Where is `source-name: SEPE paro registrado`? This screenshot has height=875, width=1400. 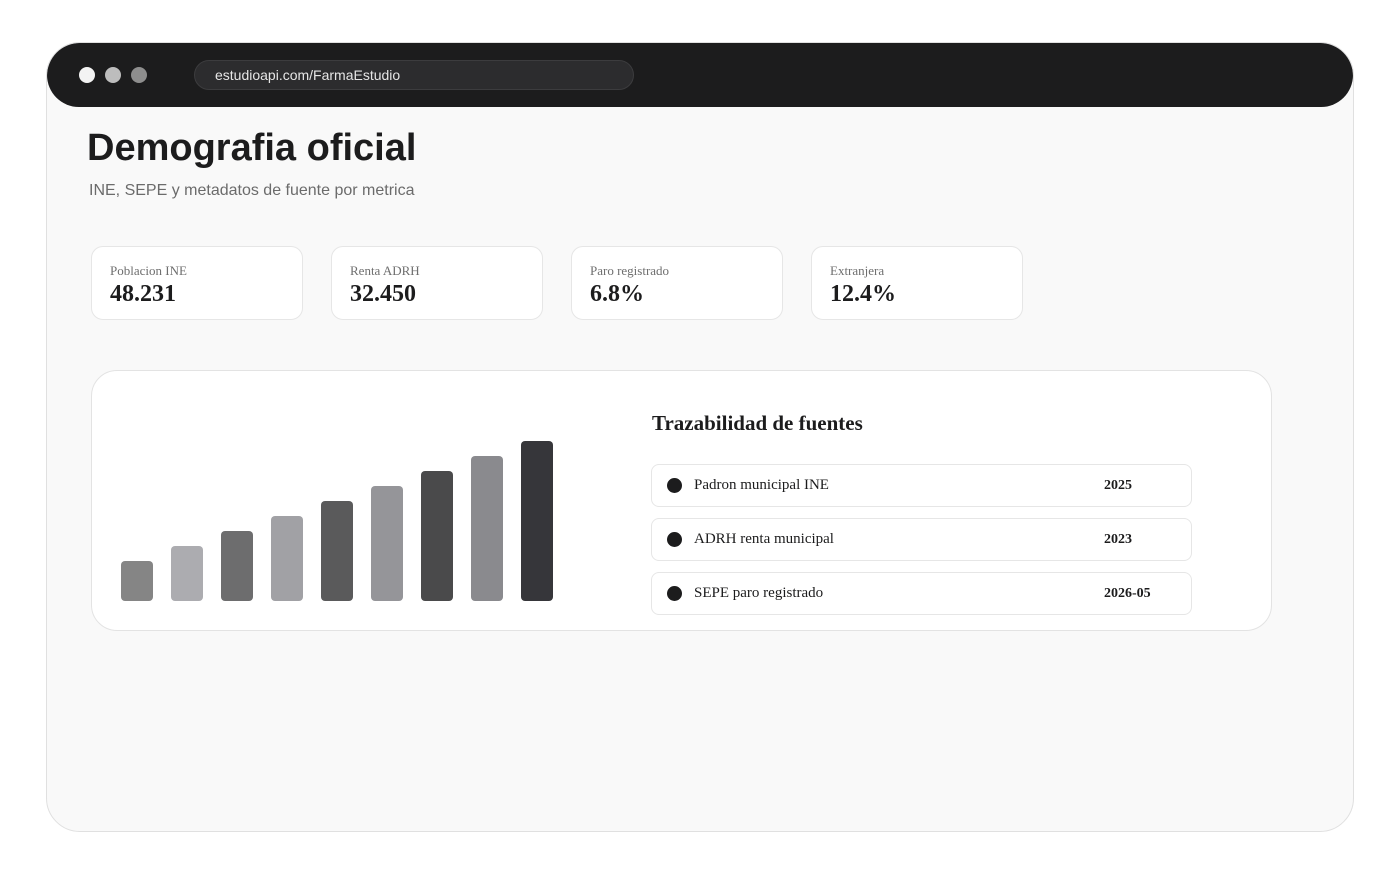 source-name: SEPE paro registrado is located at coordinates (759, 593).